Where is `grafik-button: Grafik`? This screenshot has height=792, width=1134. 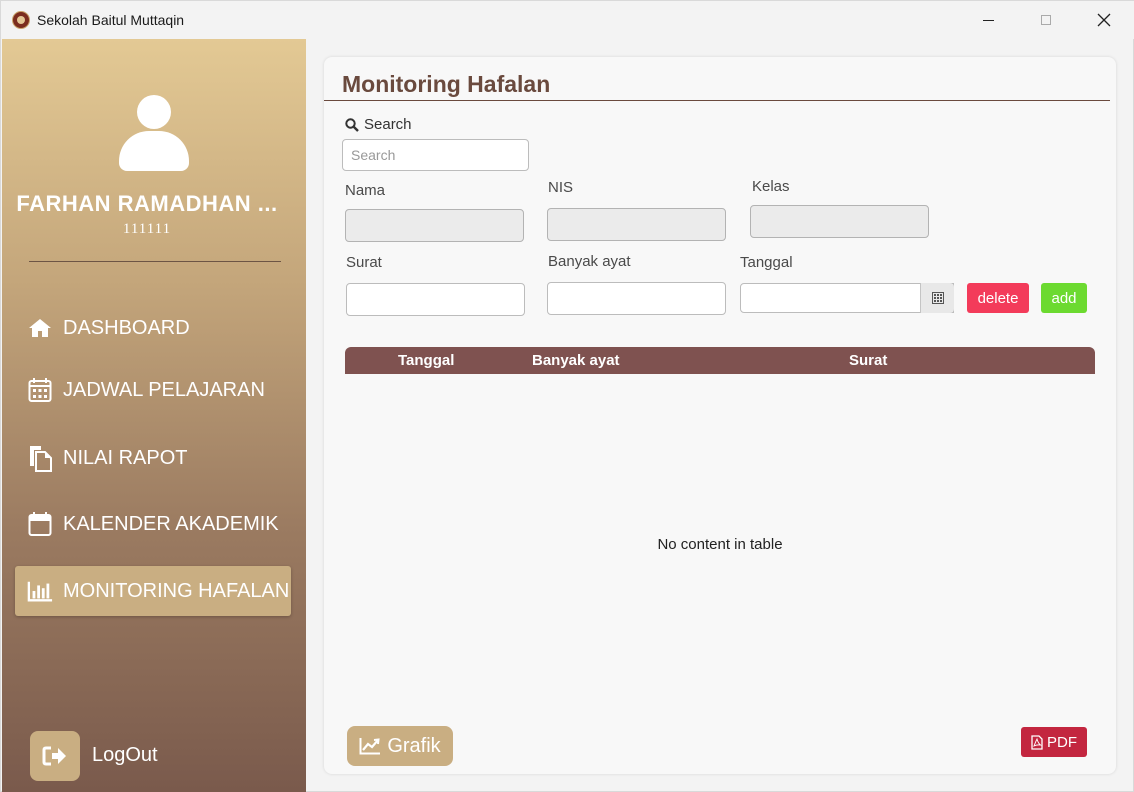
grafik-button: Grafik is located at coordinates (400, 746).